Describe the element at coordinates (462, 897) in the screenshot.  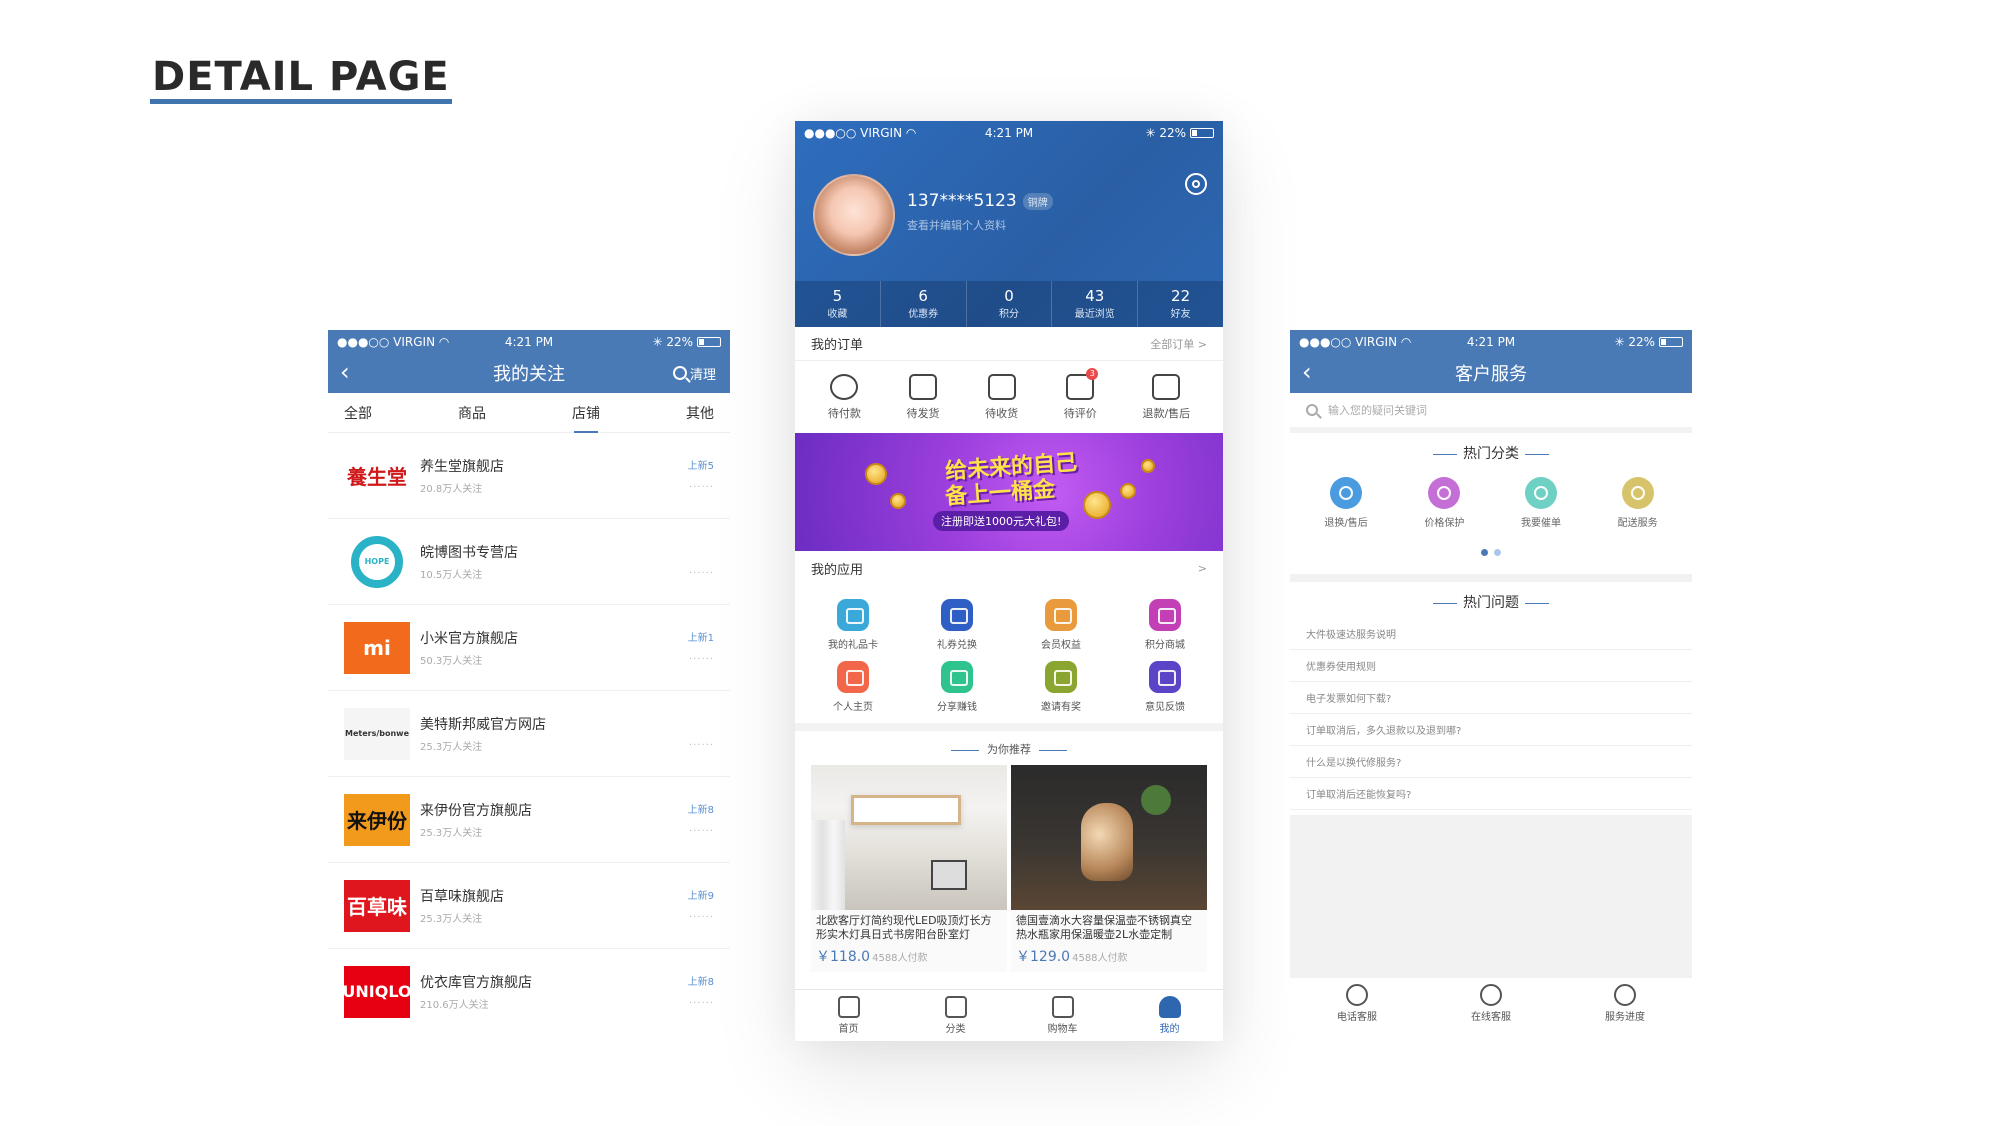
I see `store-name: 百草味旗舰店` at that location.